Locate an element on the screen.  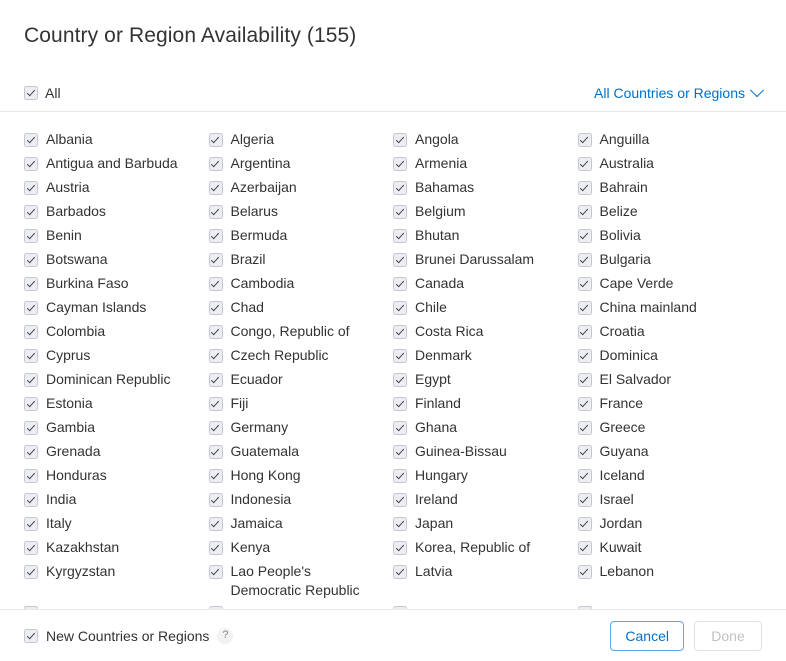
country-list-item: Australia is located at coordinates (670, 166).